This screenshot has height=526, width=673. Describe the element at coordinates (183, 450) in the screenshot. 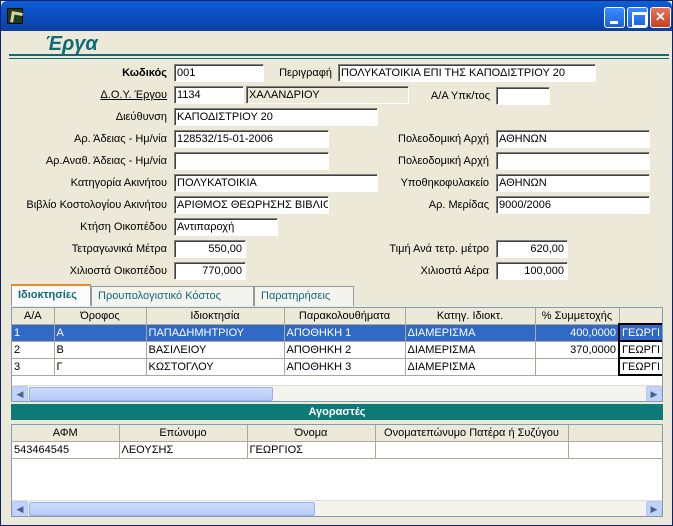

I see `cell-surname: ΛΕΟΥΣΗΣ` at that location.